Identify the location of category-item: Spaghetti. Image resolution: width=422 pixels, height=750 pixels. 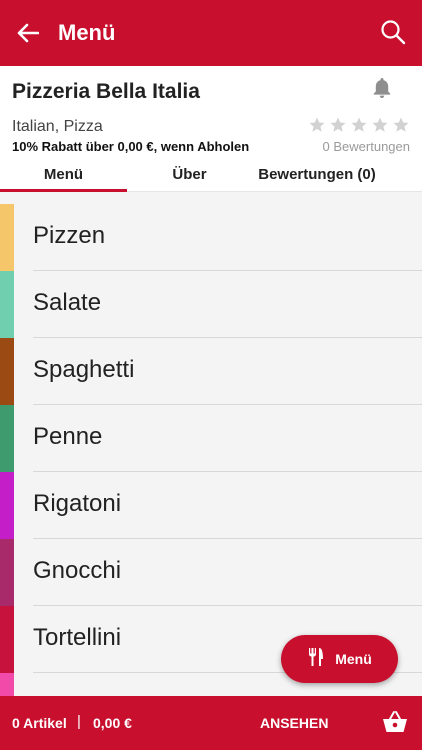
(211, 371).